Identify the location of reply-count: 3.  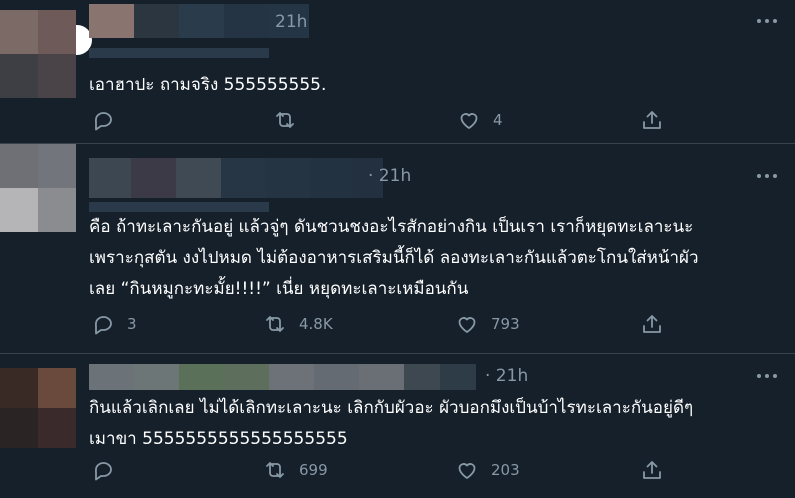
(132, 324).